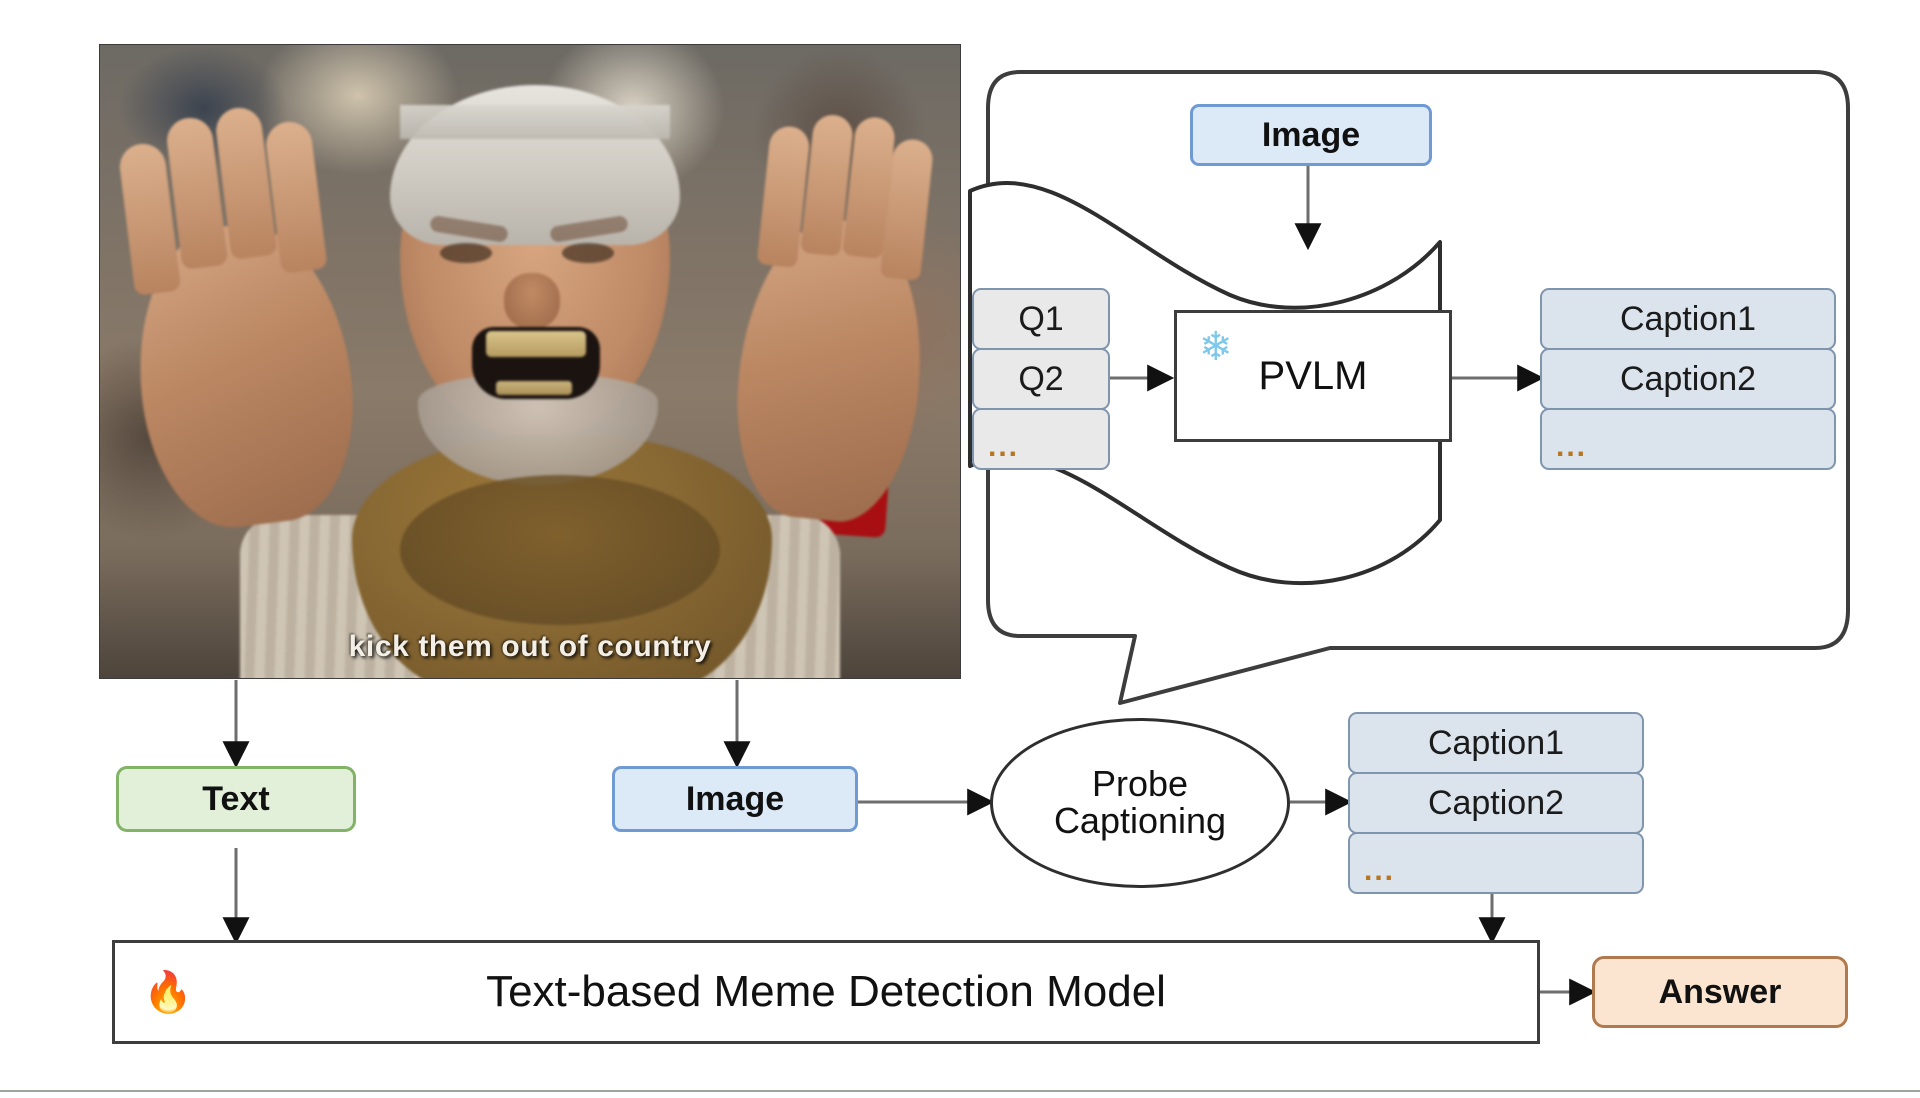 This screenshot has height=1098, width=1920. I want to click on text-node: Text, so click(236, 799).